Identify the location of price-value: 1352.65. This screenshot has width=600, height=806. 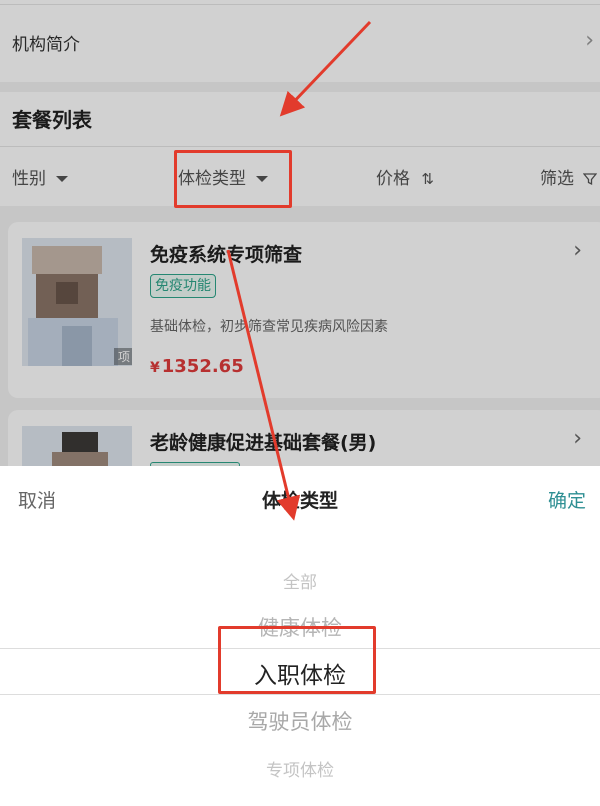
(202, 366).